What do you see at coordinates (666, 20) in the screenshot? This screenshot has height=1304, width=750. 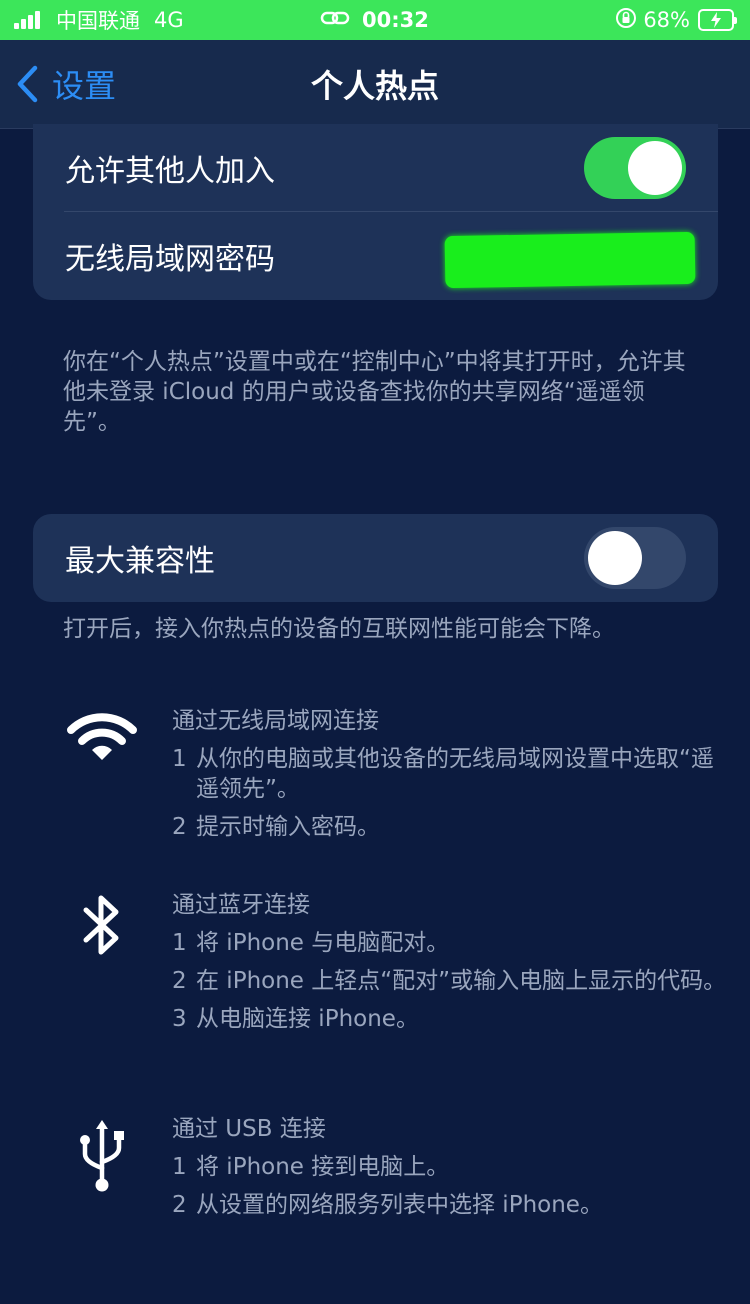 I see `battery-percent: 68%` at bounding box center [666, 20].